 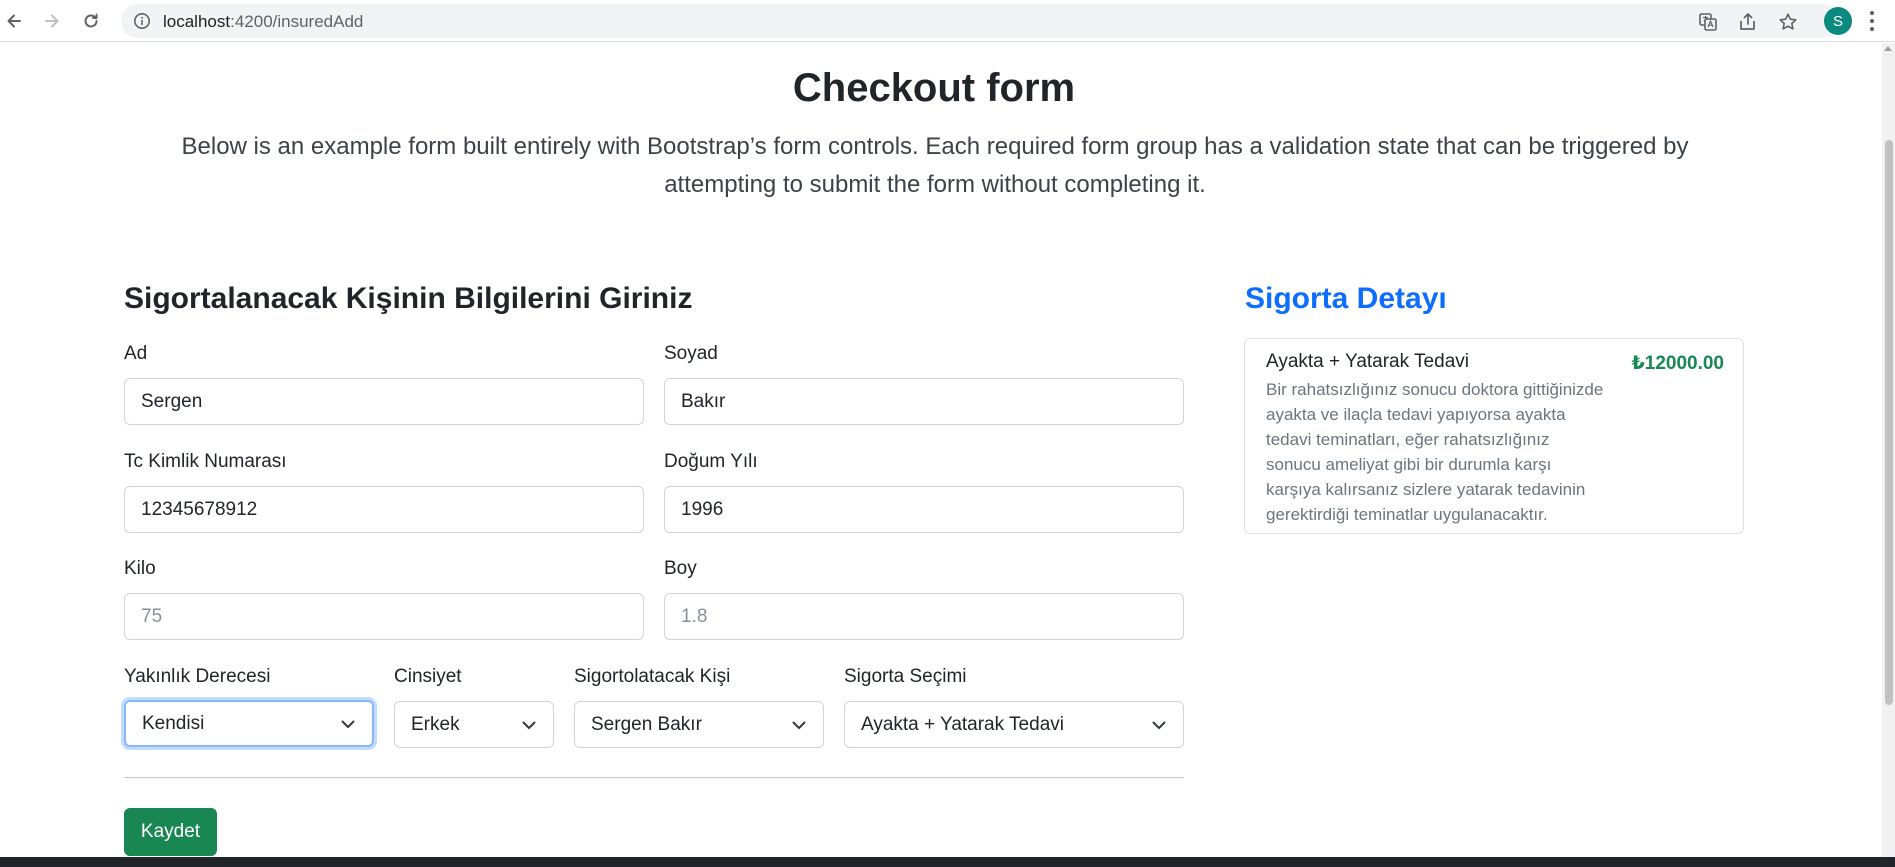 I want to click on gender-selected-value: Erkek, so click(x=435, y=724).